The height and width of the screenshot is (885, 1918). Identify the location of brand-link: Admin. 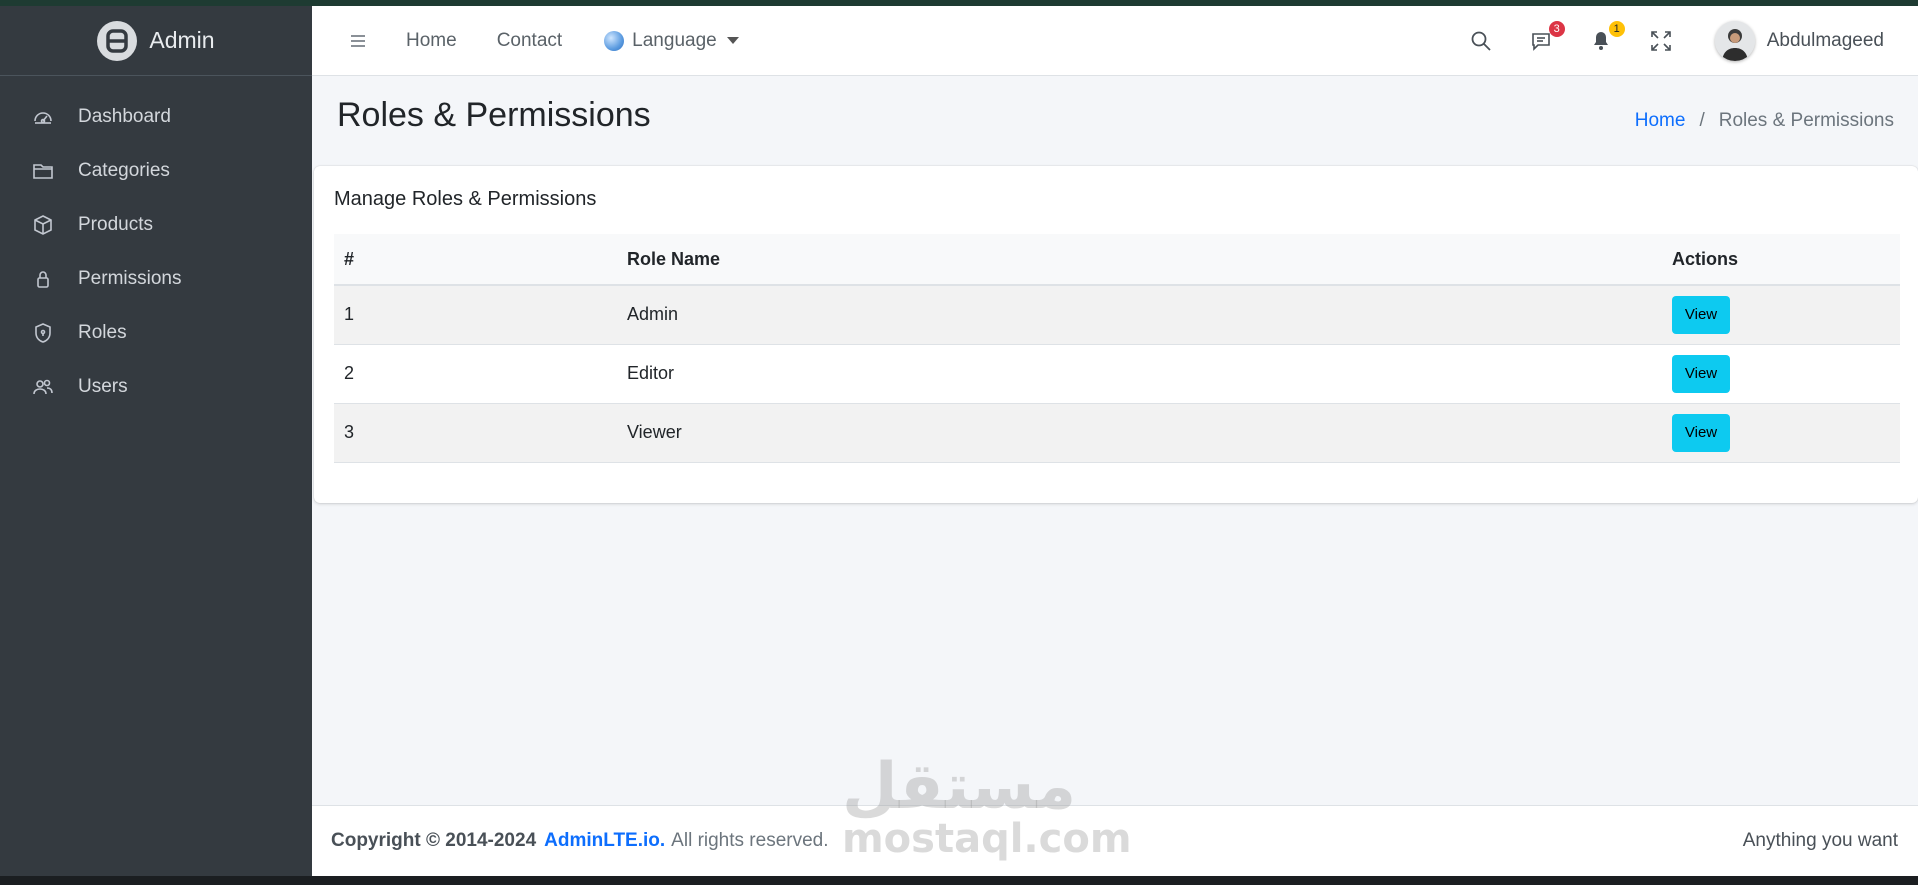
(156, 41).